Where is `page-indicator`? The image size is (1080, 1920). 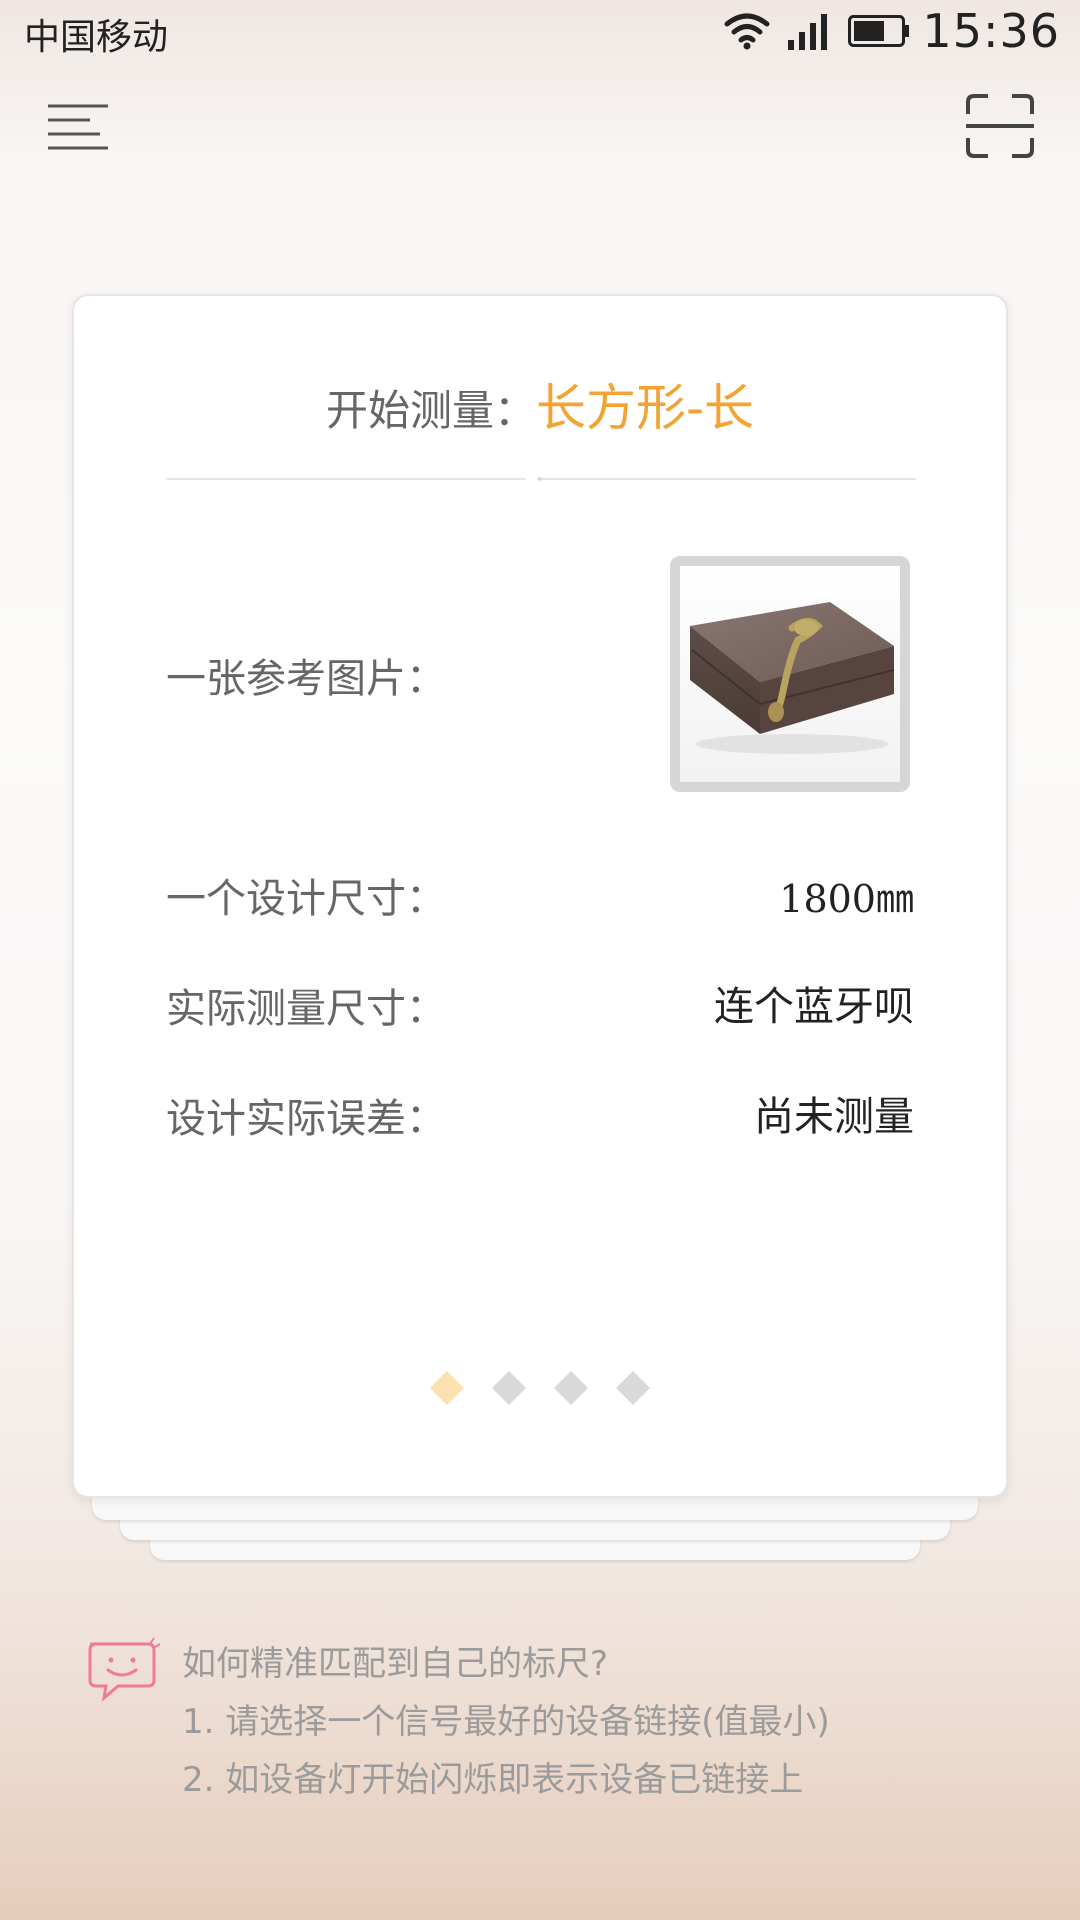
page-indicator is located at coordinates (540, 1388).